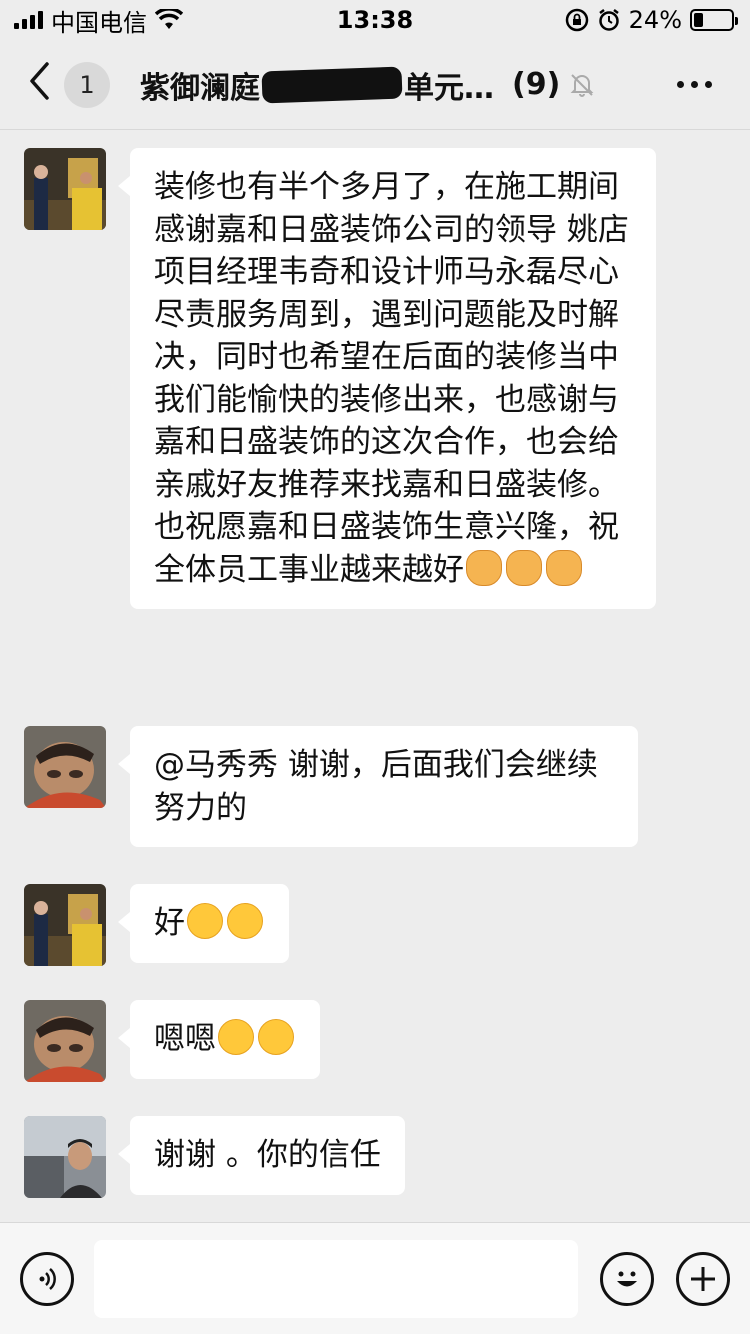 Image resolution: width=750 pixels, height=1334 pixels. I want to click on back-chevron-icon, so click(43, 84).